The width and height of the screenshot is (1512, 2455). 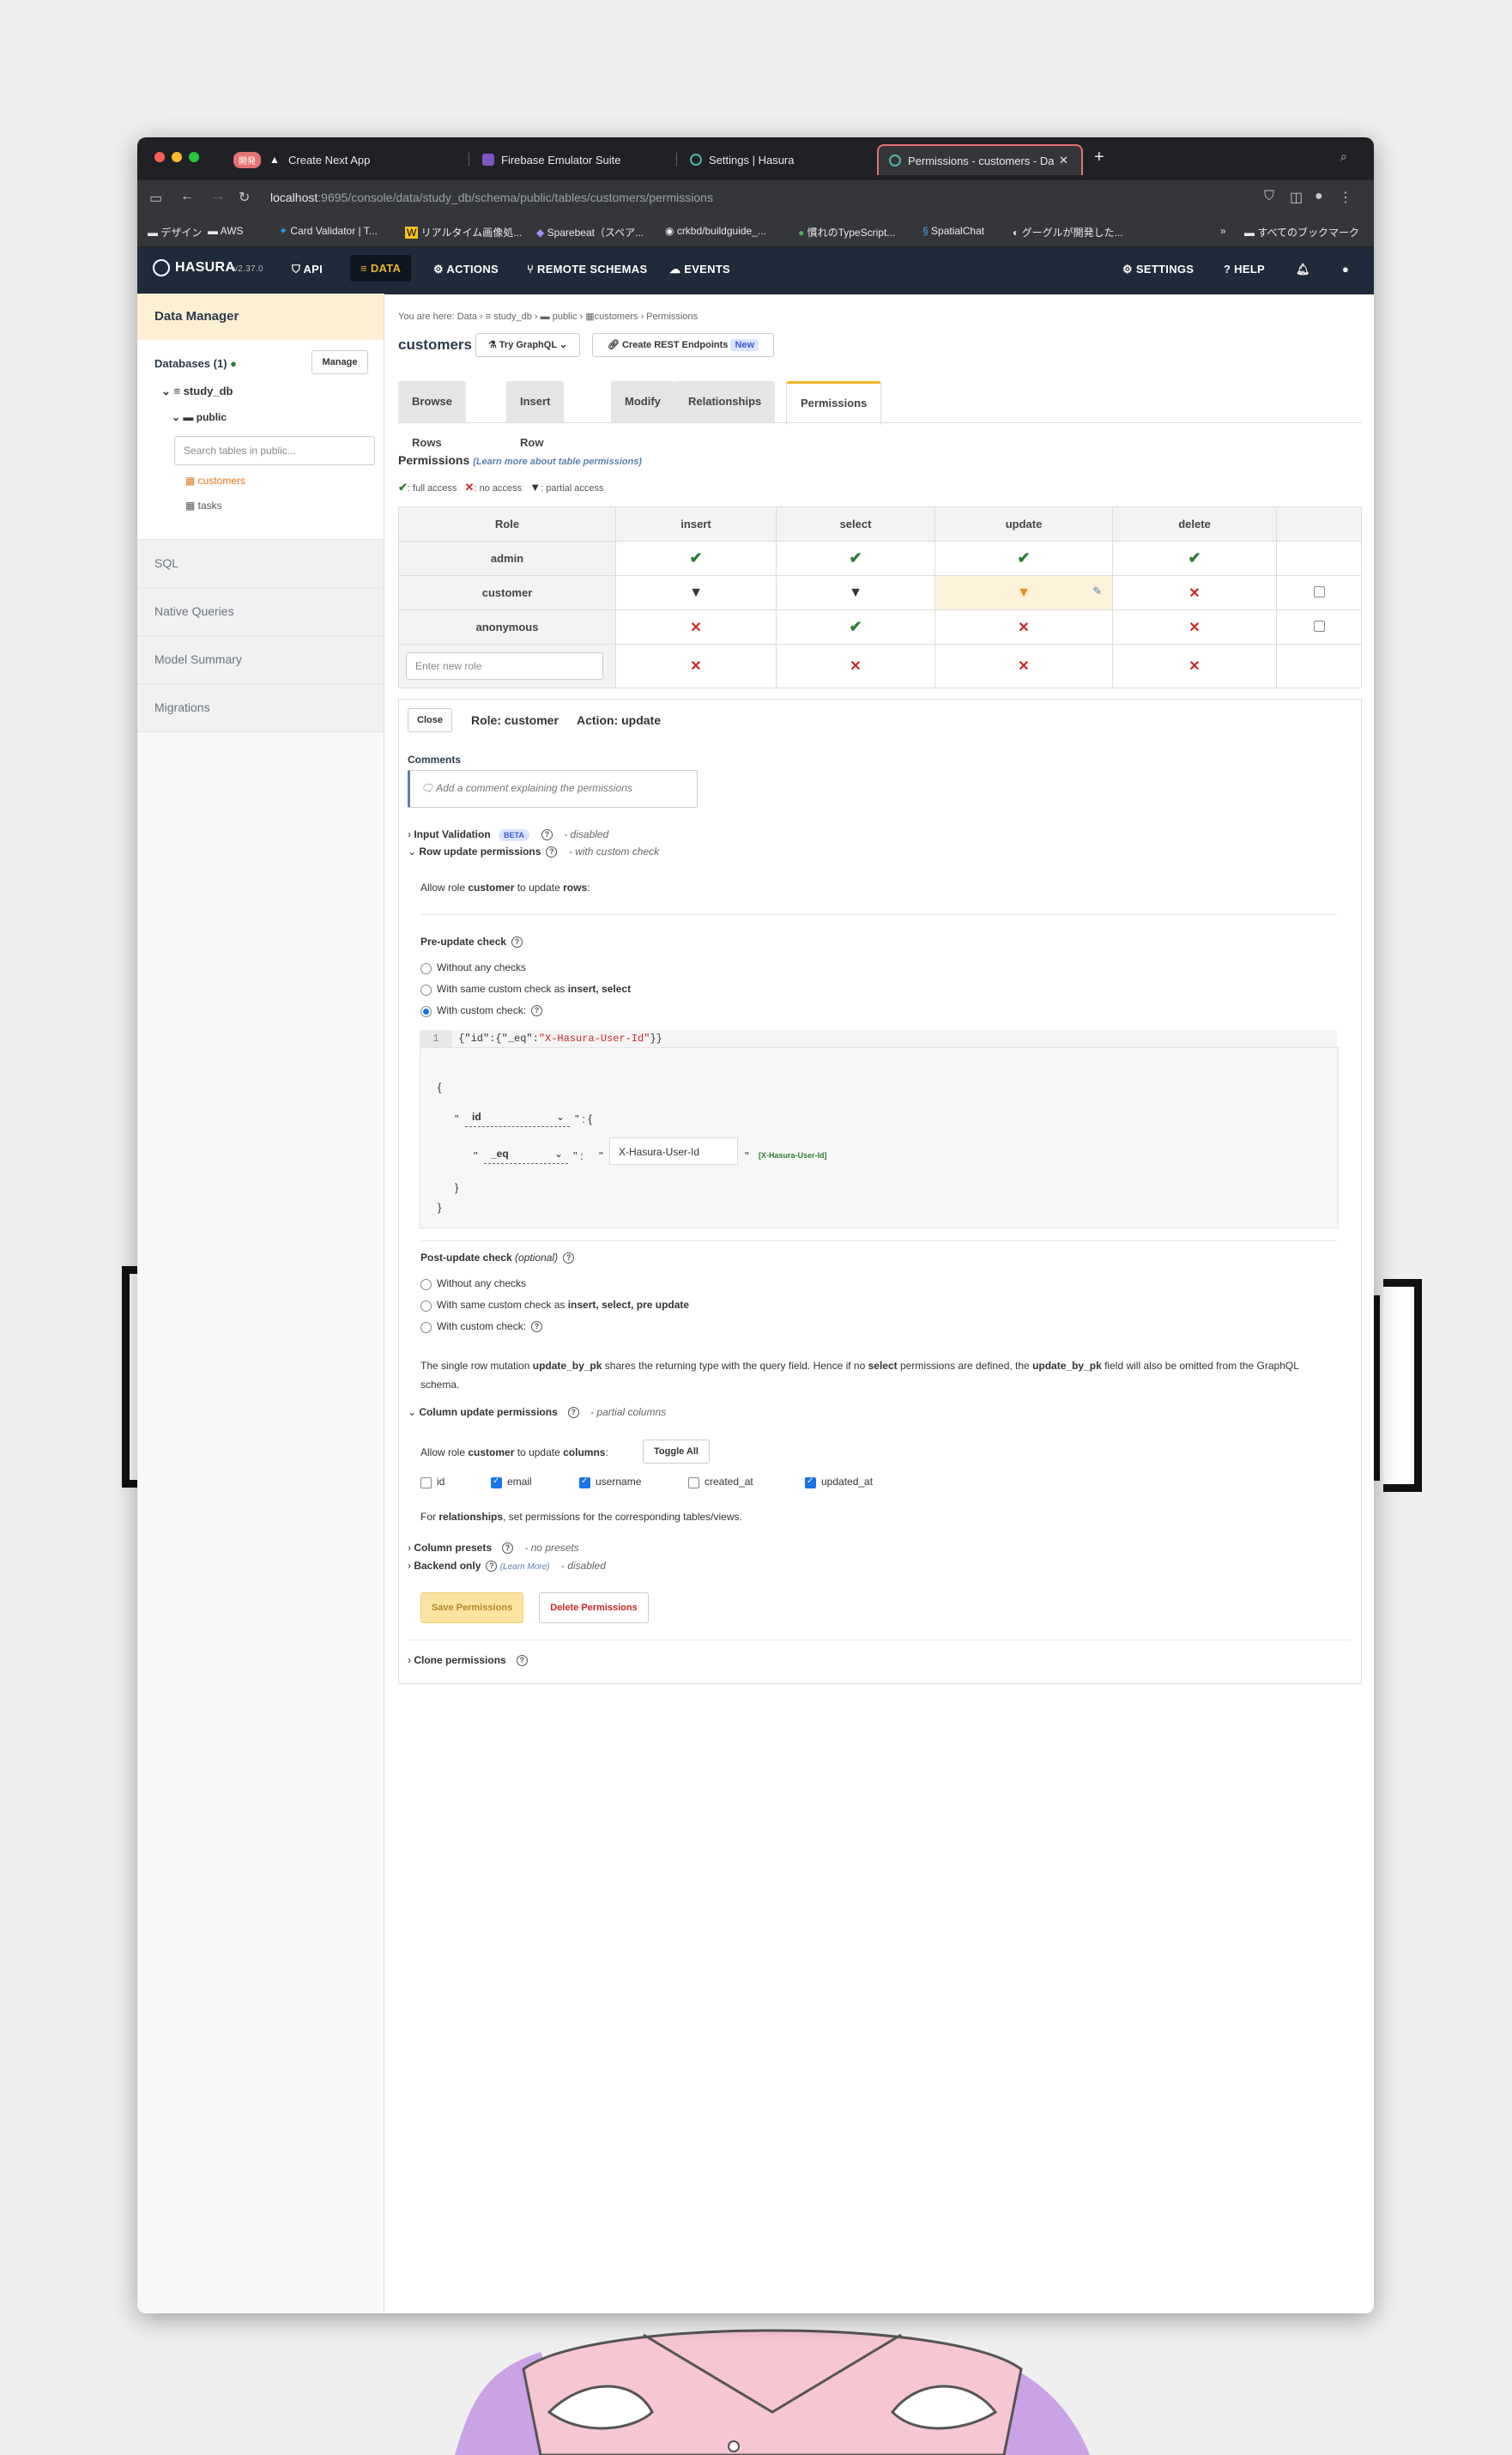 I want to click on shield-icon: ⛉, so click(x=1269, y=197).